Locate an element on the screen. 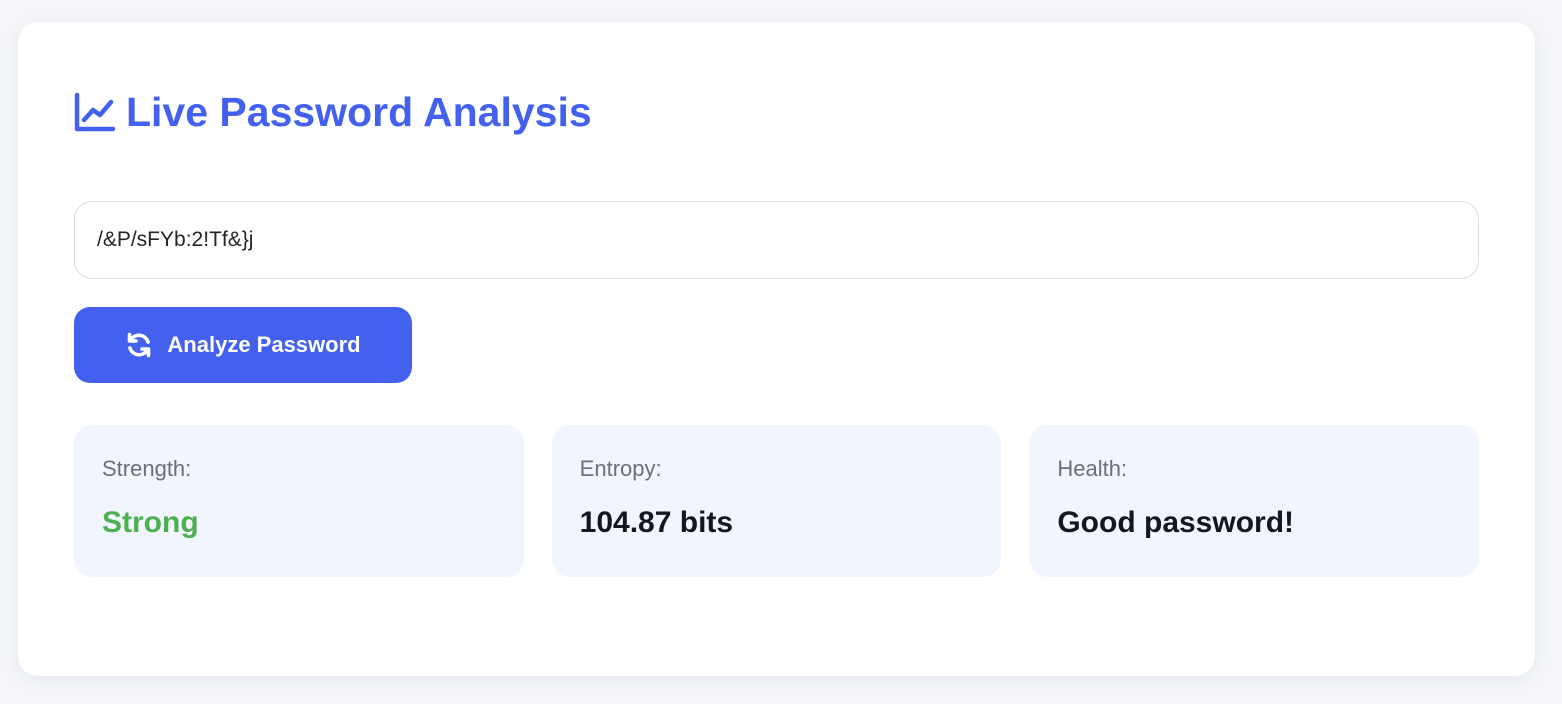  analyze-password-button: Analyze Password is located at coordinates (243, 345).